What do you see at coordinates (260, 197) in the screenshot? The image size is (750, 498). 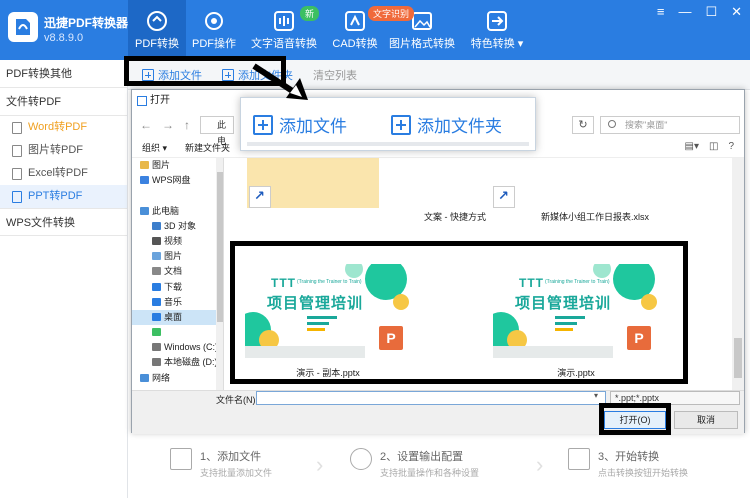 I see `shortcut-icon` at bounding box center [260, 197].